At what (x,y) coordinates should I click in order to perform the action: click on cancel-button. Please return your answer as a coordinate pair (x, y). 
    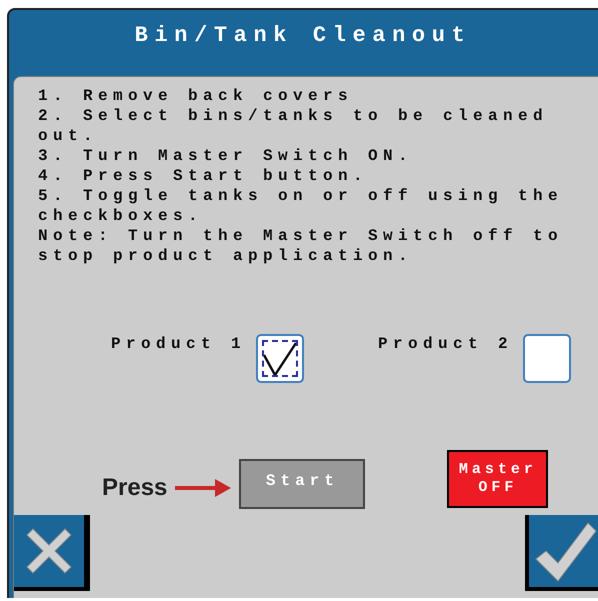
    Looking at the image, I should click on (52, 553).